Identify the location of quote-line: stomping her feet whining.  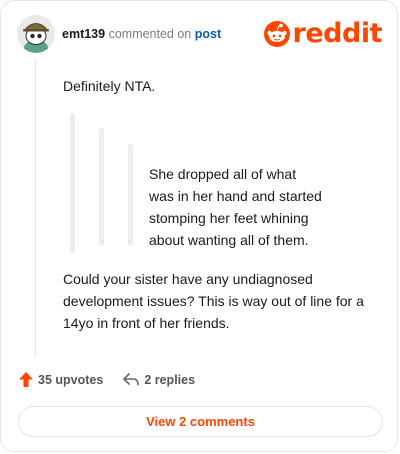
(229, 218).